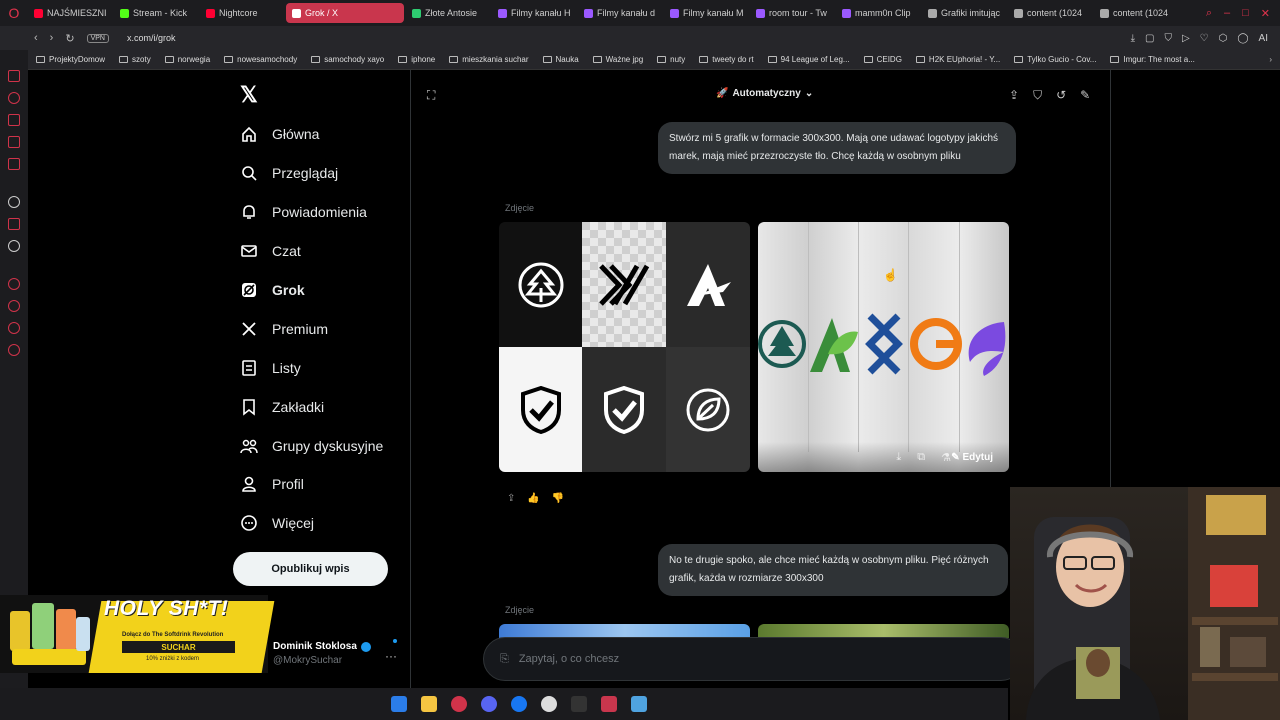 This screenshot has height=720, width=1280. What do you see at coordinates (489, 704) in the screenshot?
I see `discord-icon` at bounding box center [489, 704].